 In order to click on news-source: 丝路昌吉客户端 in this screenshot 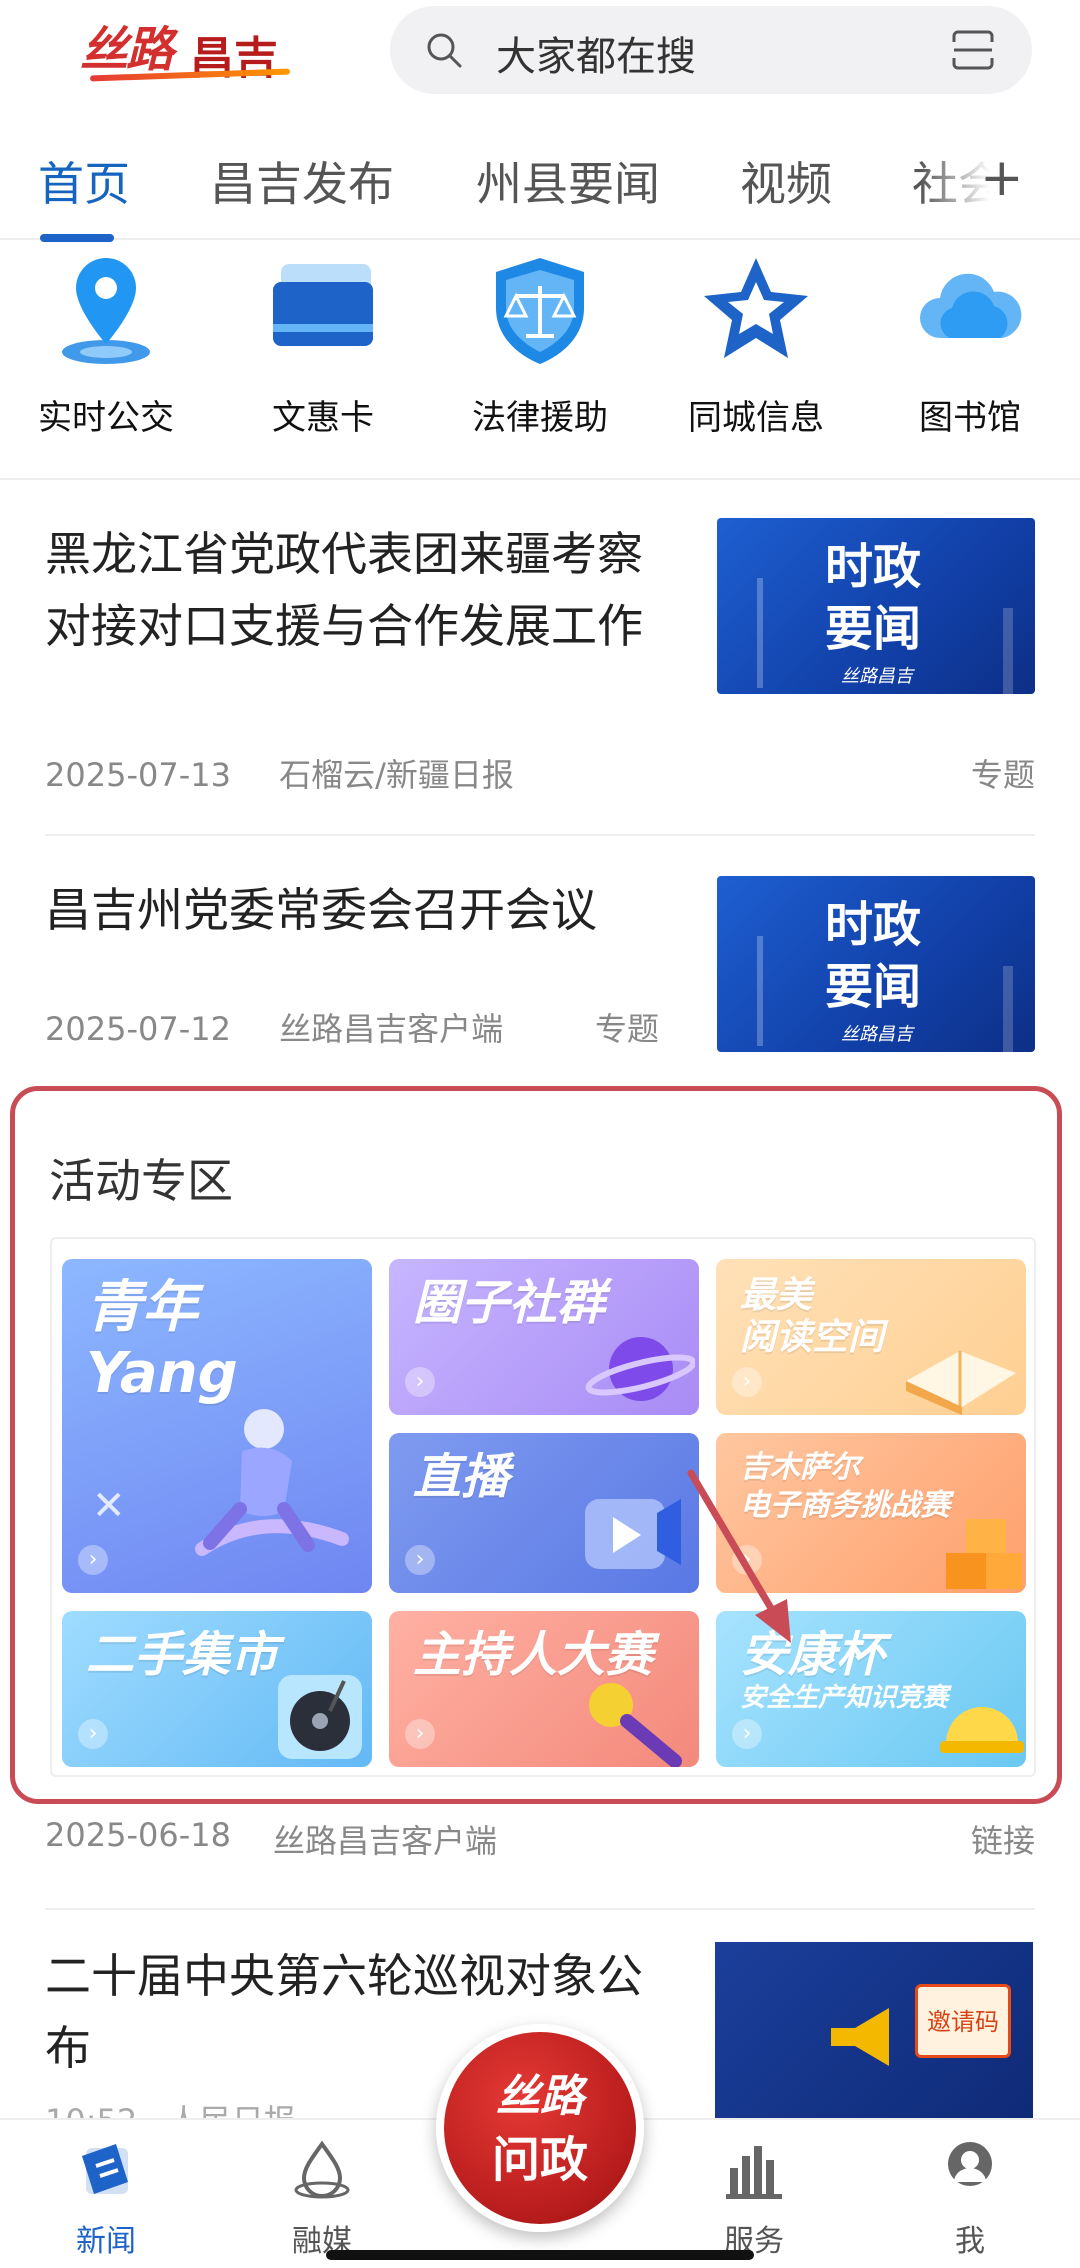, I will do `click(391, 1029)`.